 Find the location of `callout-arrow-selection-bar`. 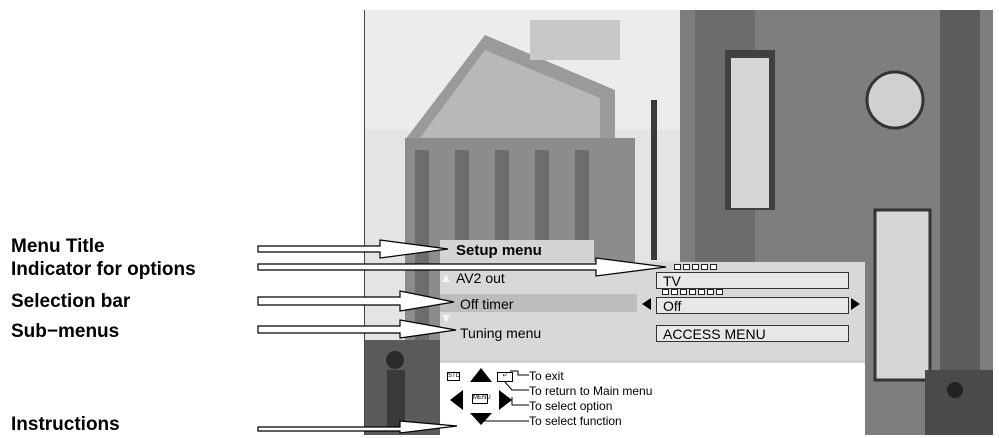

callout-arrow-selection-bar is located at coordinates (356, 301).